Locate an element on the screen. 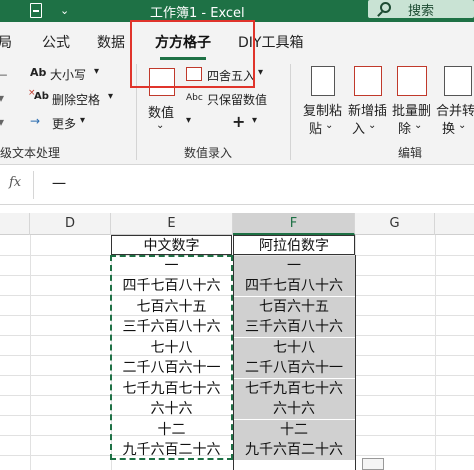 This screenshot has width=474, height=470. copy-paste-dropdown-icon: ⌄ is located at coordinates (329, 125).